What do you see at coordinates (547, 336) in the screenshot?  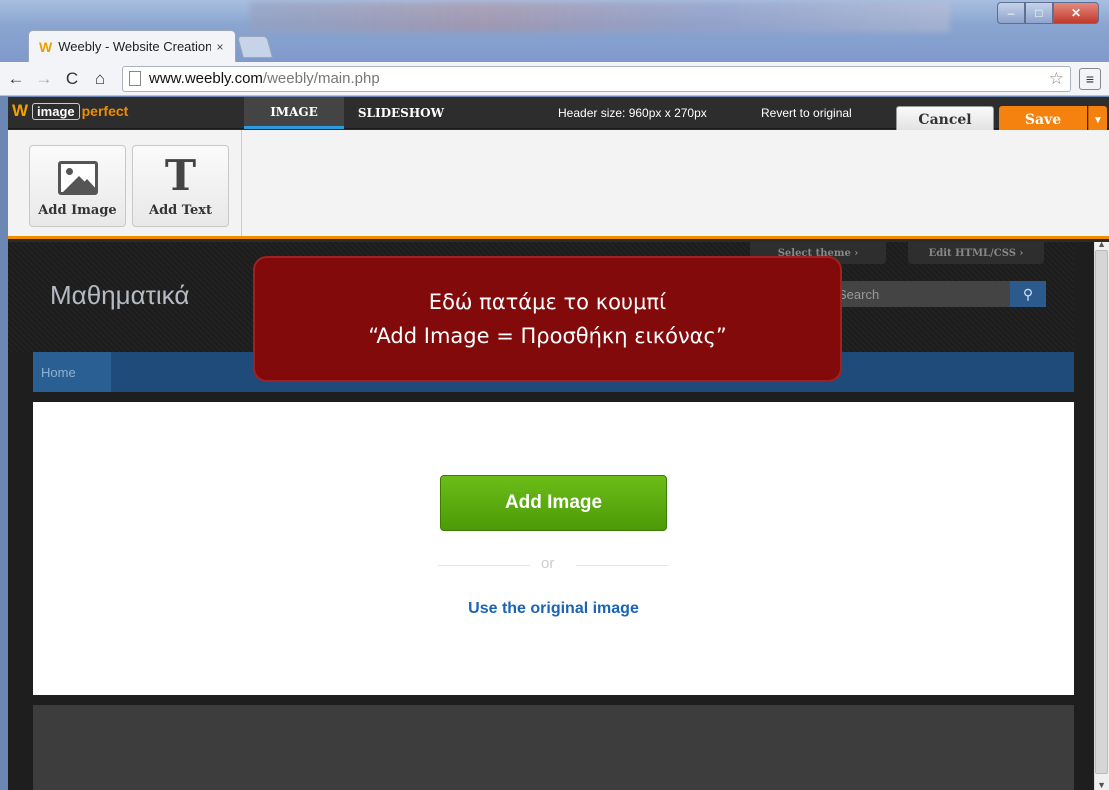 I see `callout-line-2: “Add Image = Προσθήκη εικόνας”` at bounding box center [547, 336].